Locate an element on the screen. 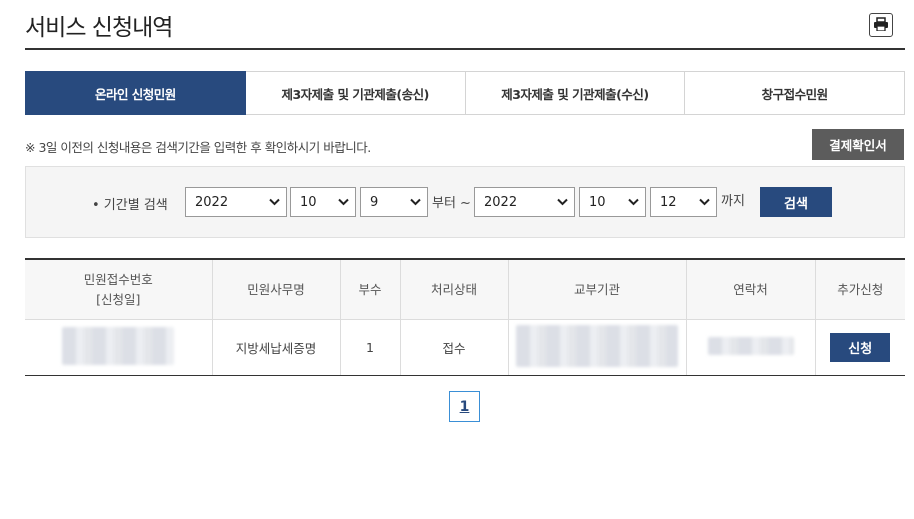 Image resolution: width=914 pixels, height=519 pixels. to-day-value: 12 is located at coordinates (668, 202).